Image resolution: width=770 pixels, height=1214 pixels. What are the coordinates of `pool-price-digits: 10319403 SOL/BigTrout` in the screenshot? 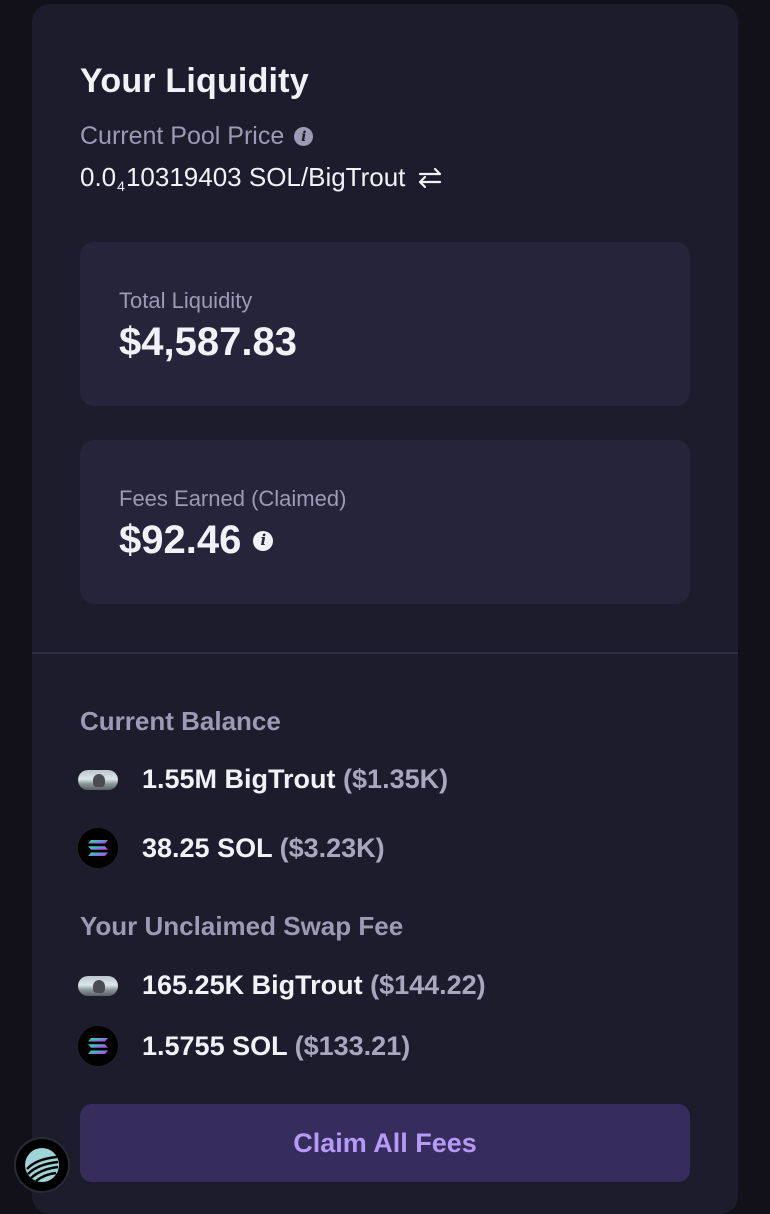 It's located at (265, 177).